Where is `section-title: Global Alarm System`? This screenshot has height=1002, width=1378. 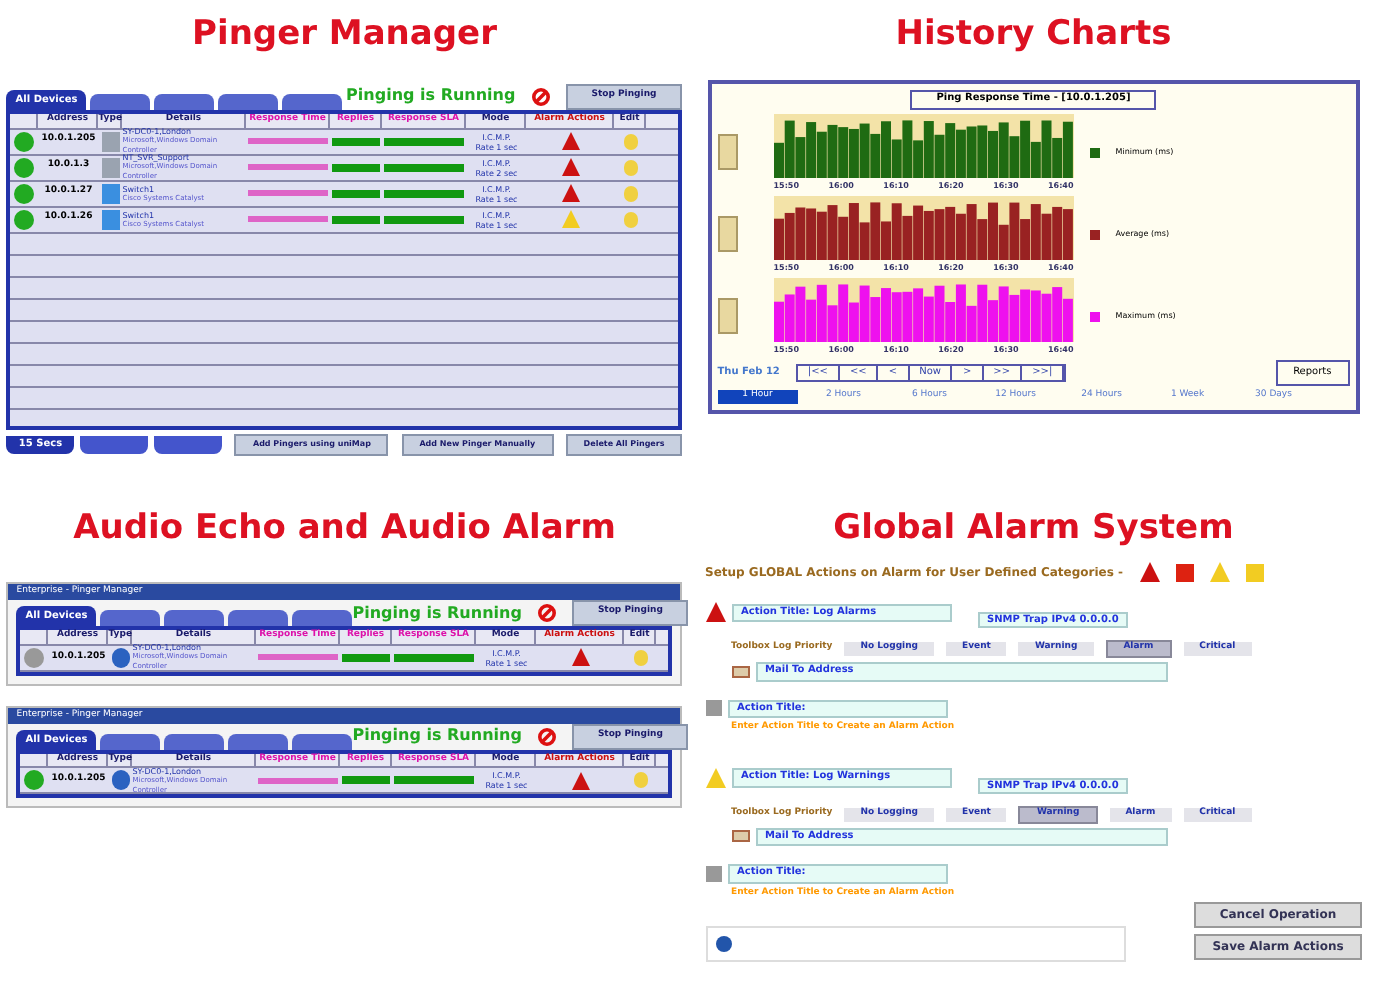 section-title: Global Alarm System is located at coordinates (1033, 529).